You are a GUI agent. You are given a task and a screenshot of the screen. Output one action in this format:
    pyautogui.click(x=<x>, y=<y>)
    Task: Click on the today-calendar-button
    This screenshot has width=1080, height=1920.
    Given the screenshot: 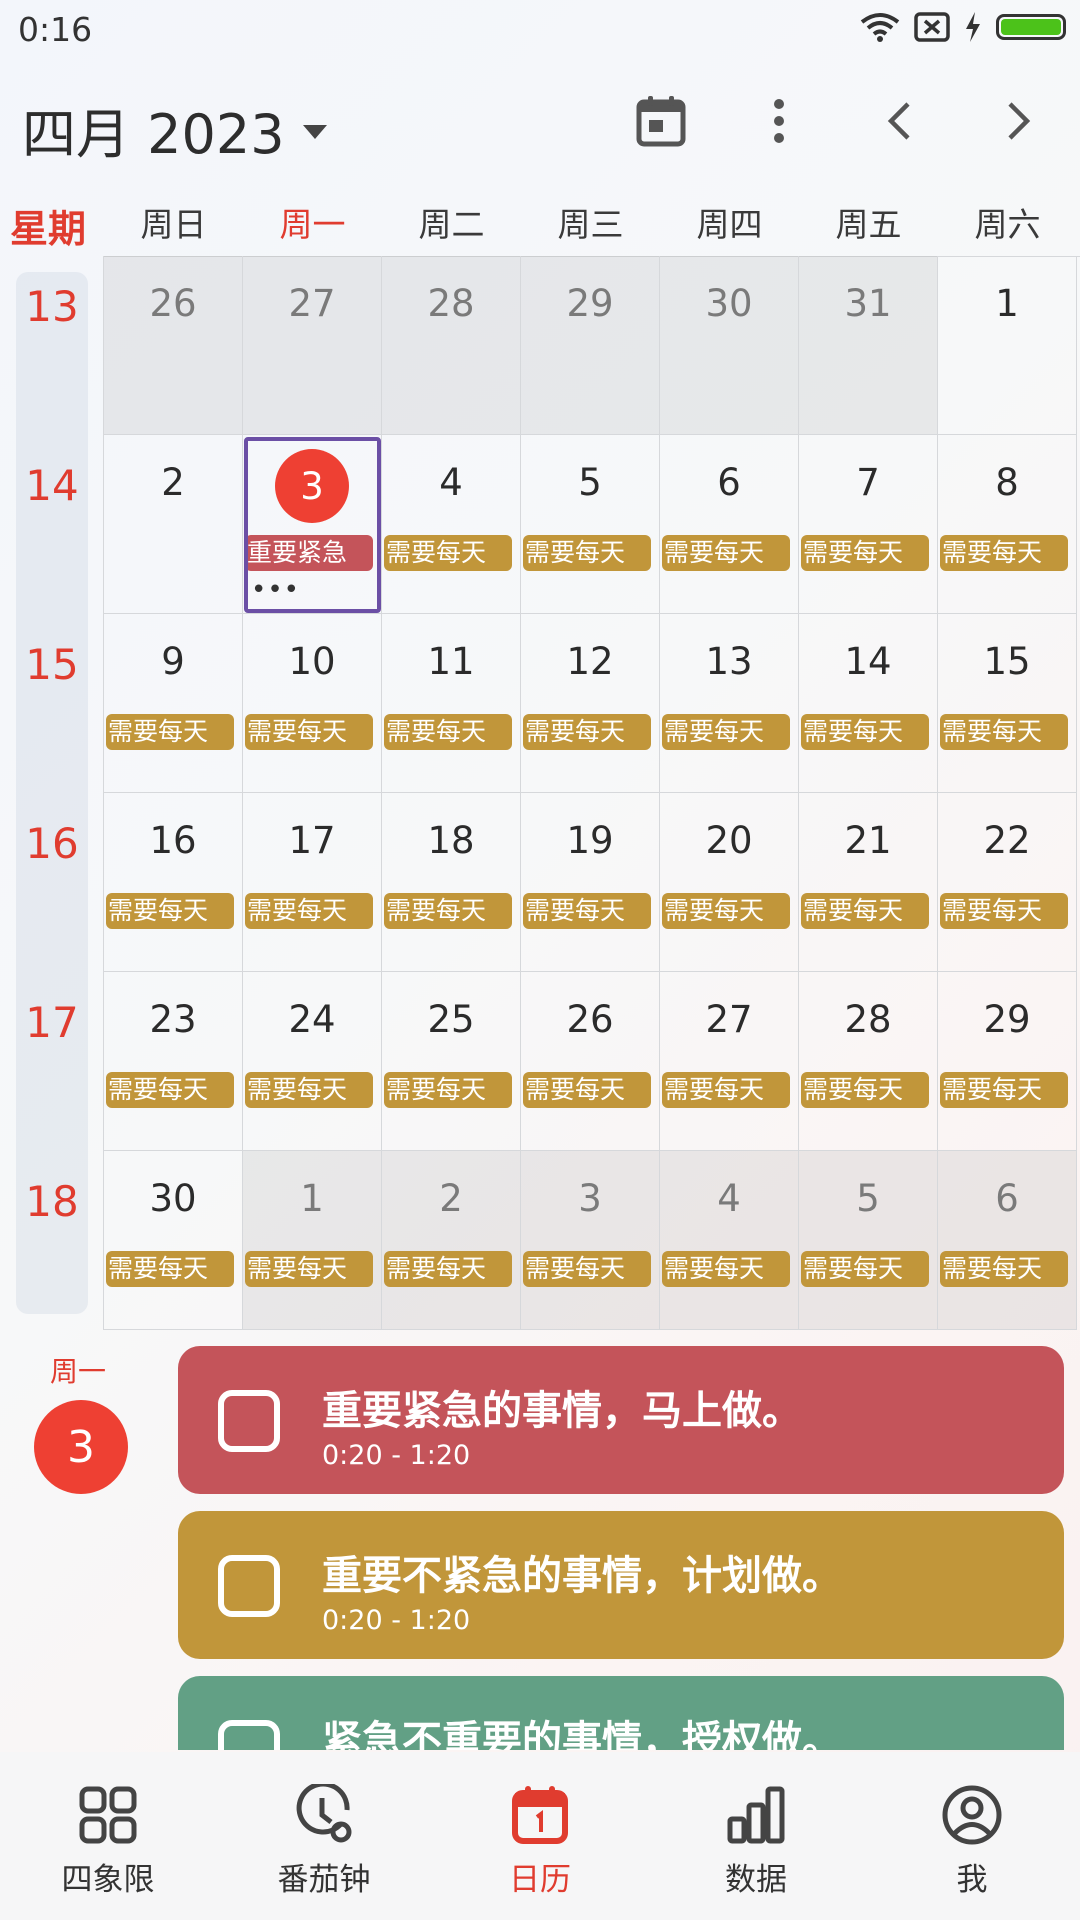 What is the action you would take?
    pyautogui.click(x=661, y=121)
    